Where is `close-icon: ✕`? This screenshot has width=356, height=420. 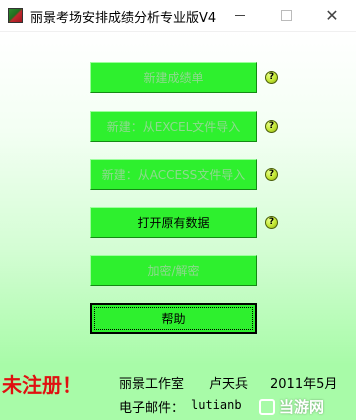 close-icon: ✕ is located at coordinates (332, 15).